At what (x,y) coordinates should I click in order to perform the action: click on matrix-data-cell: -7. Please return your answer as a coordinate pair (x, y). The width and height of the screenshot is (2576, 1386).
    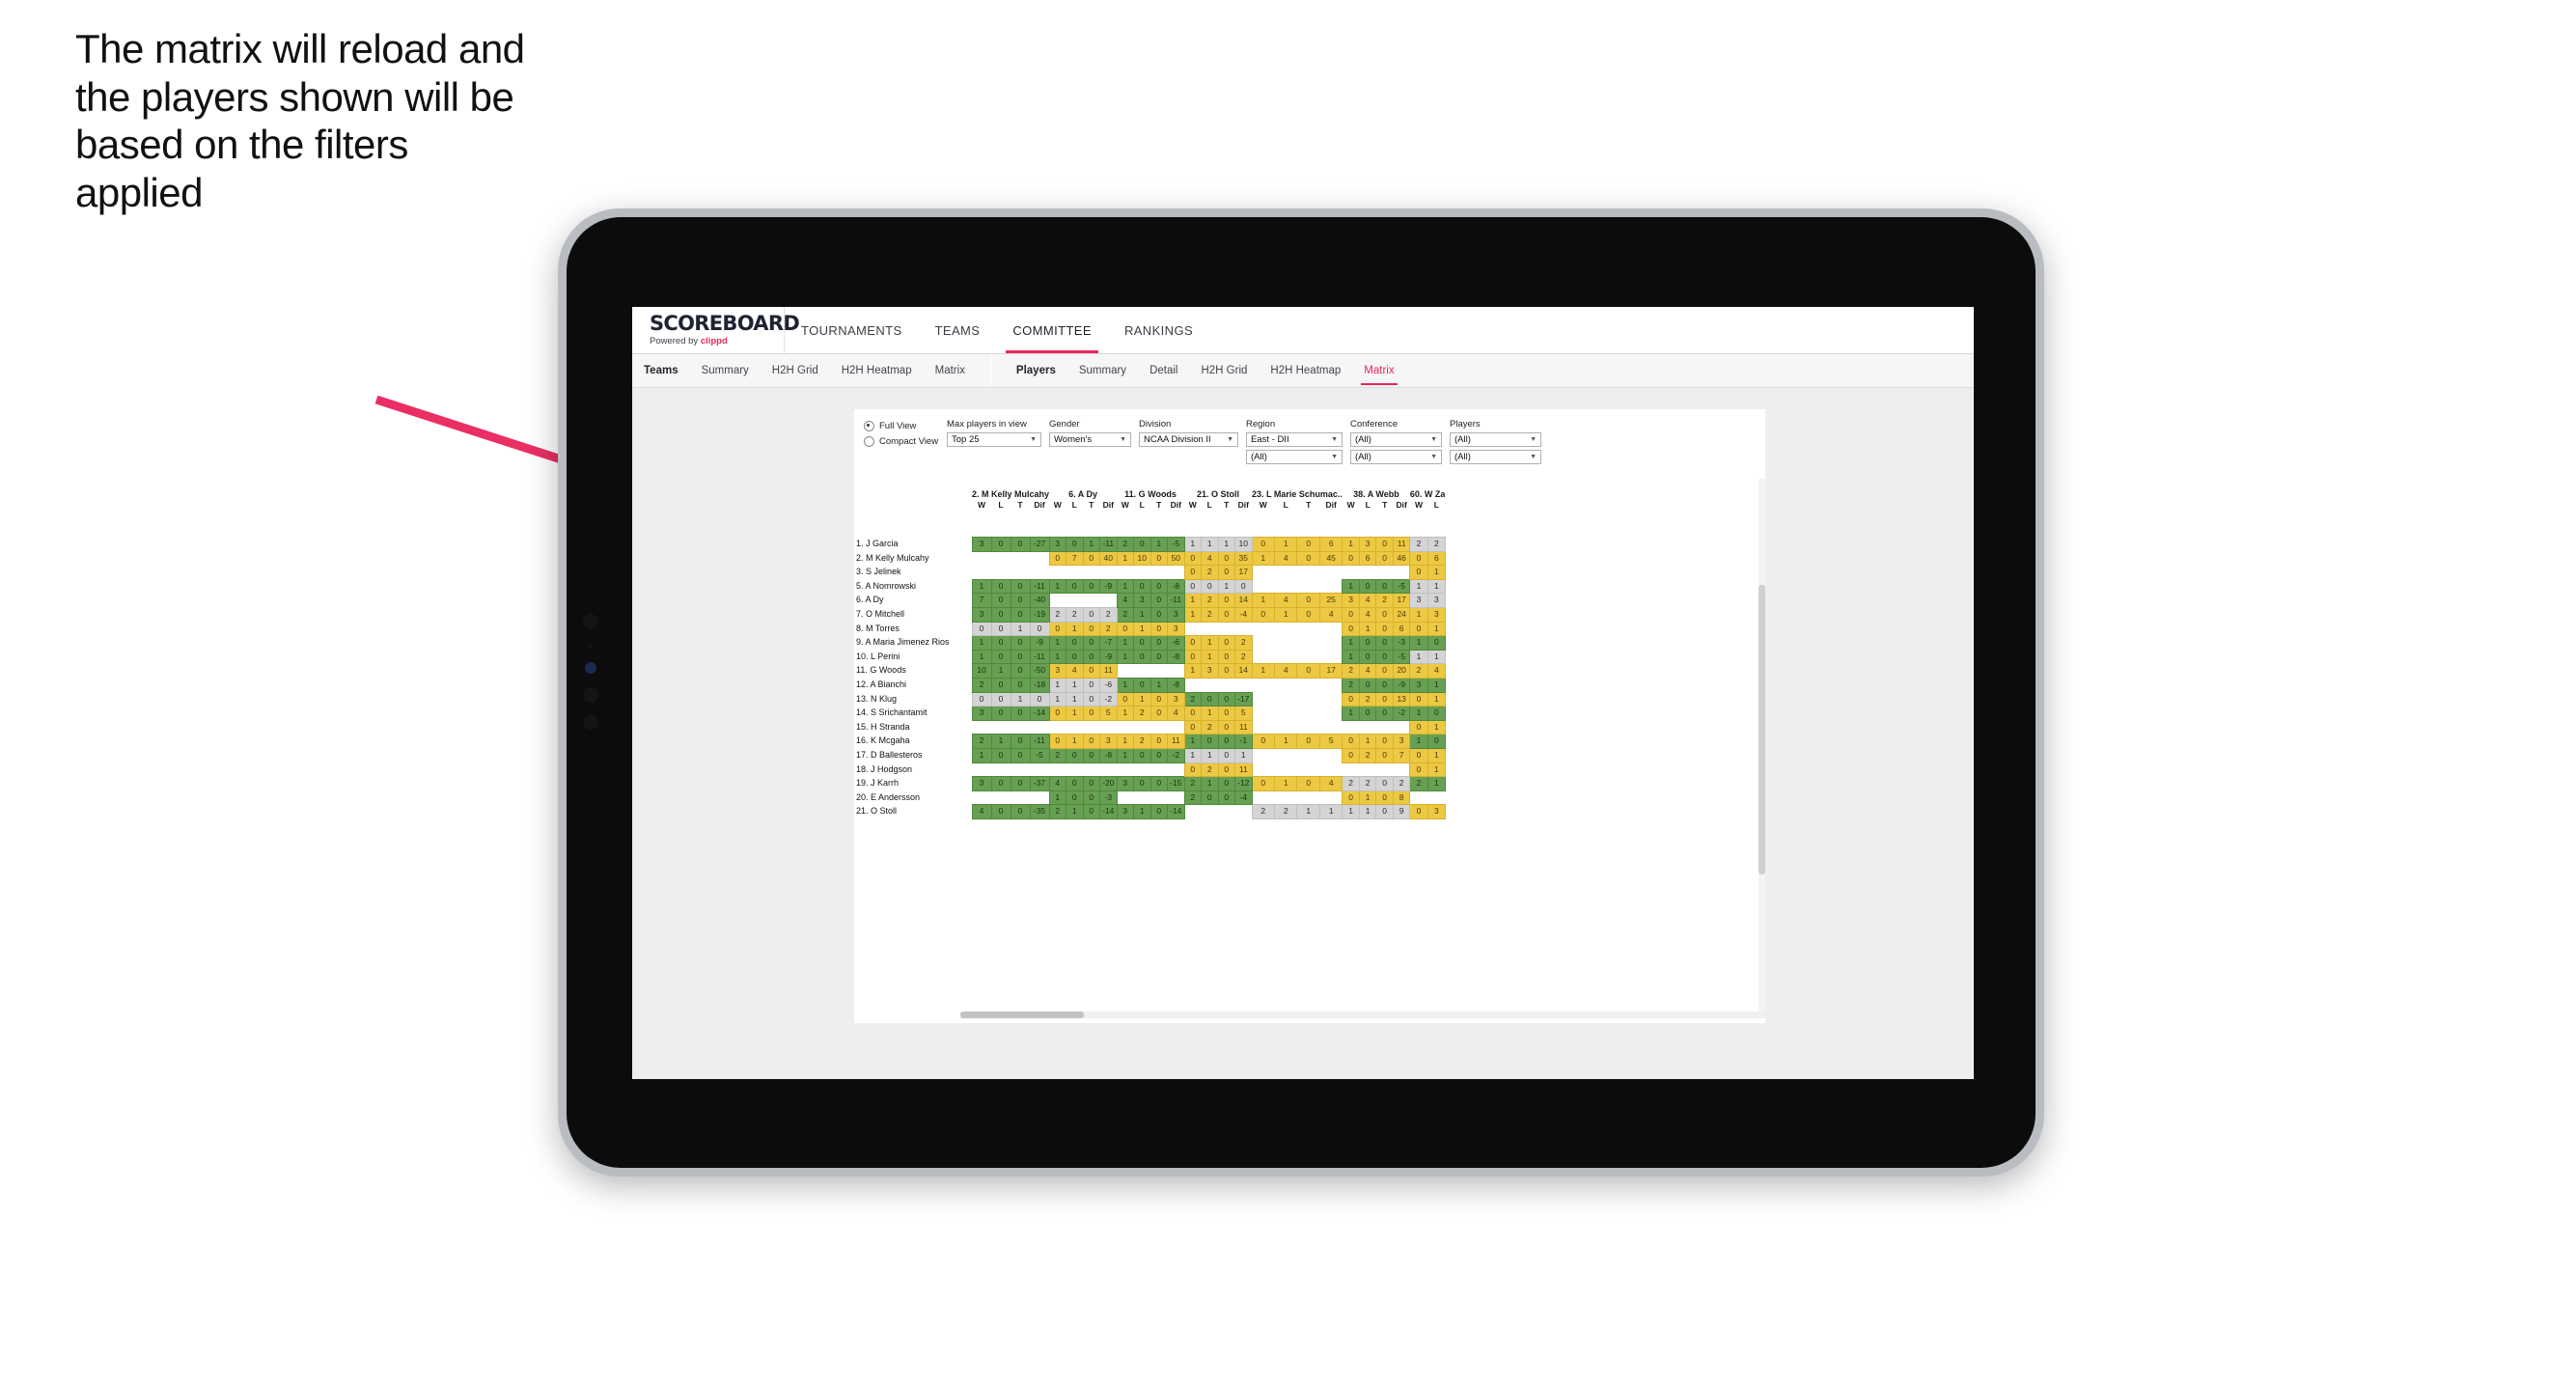
    Looking at the image, I should click on (1108, 643).